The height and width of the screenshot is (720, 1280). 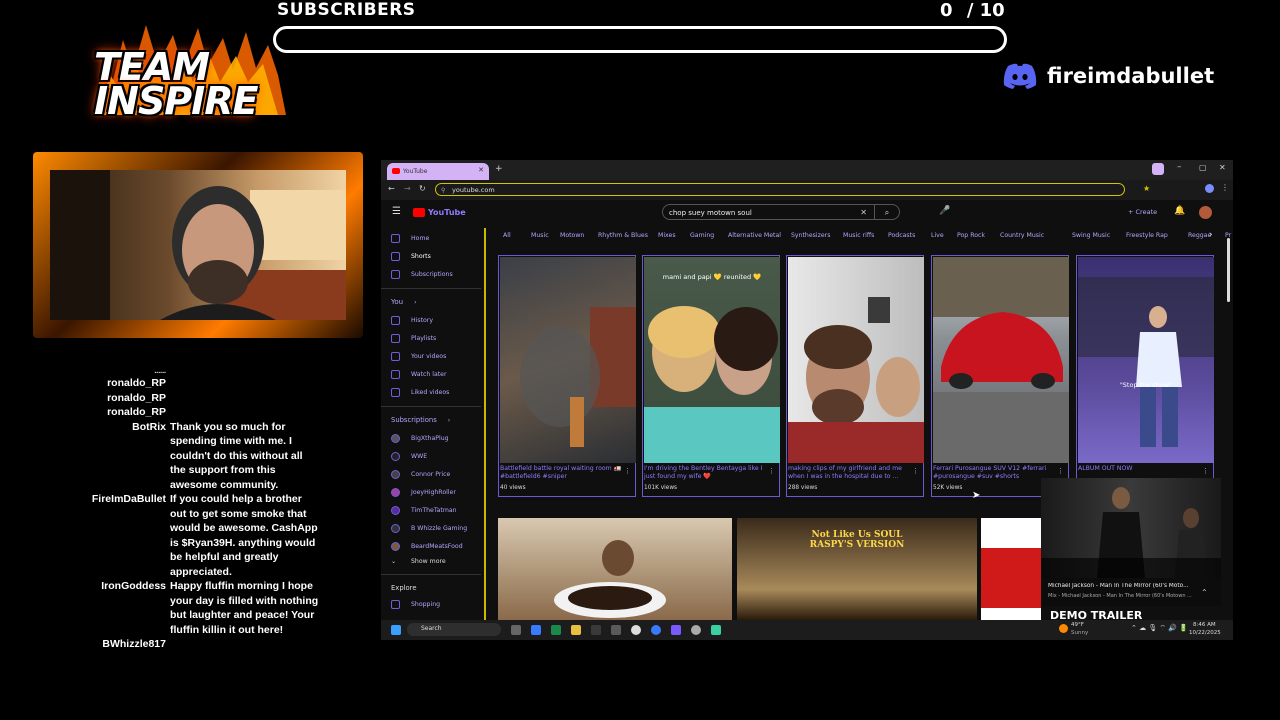 I want to click on profile-avatar, so click(x=1209, y=188).